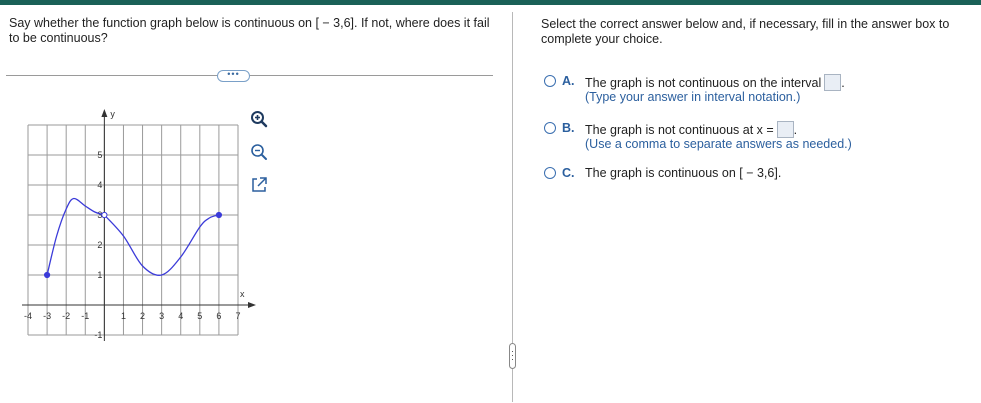 The height and width of the screenshot is (403, 981). What do you see at coordinates (785, 129) in the screenshot?
I see `option-b-answer-box` at bounding box center [785, 129].